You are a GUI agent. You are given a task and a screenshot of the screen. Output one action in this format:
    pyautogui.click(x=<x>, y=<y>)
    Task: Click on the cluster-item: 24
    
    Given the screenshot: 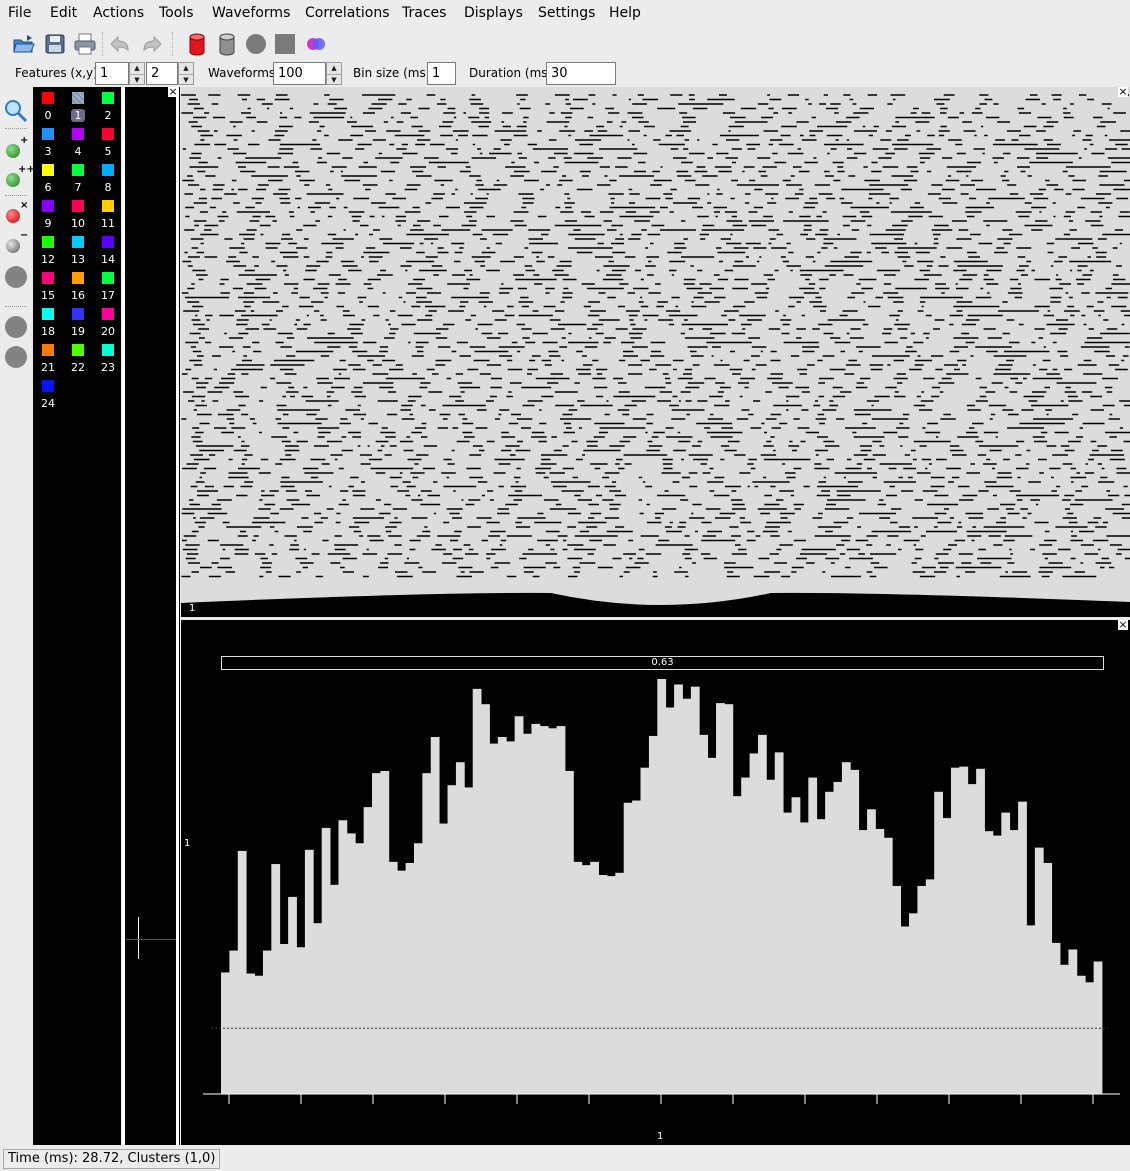 What is the action you would take?
    pyautogui.click(x=48, y=395)
    